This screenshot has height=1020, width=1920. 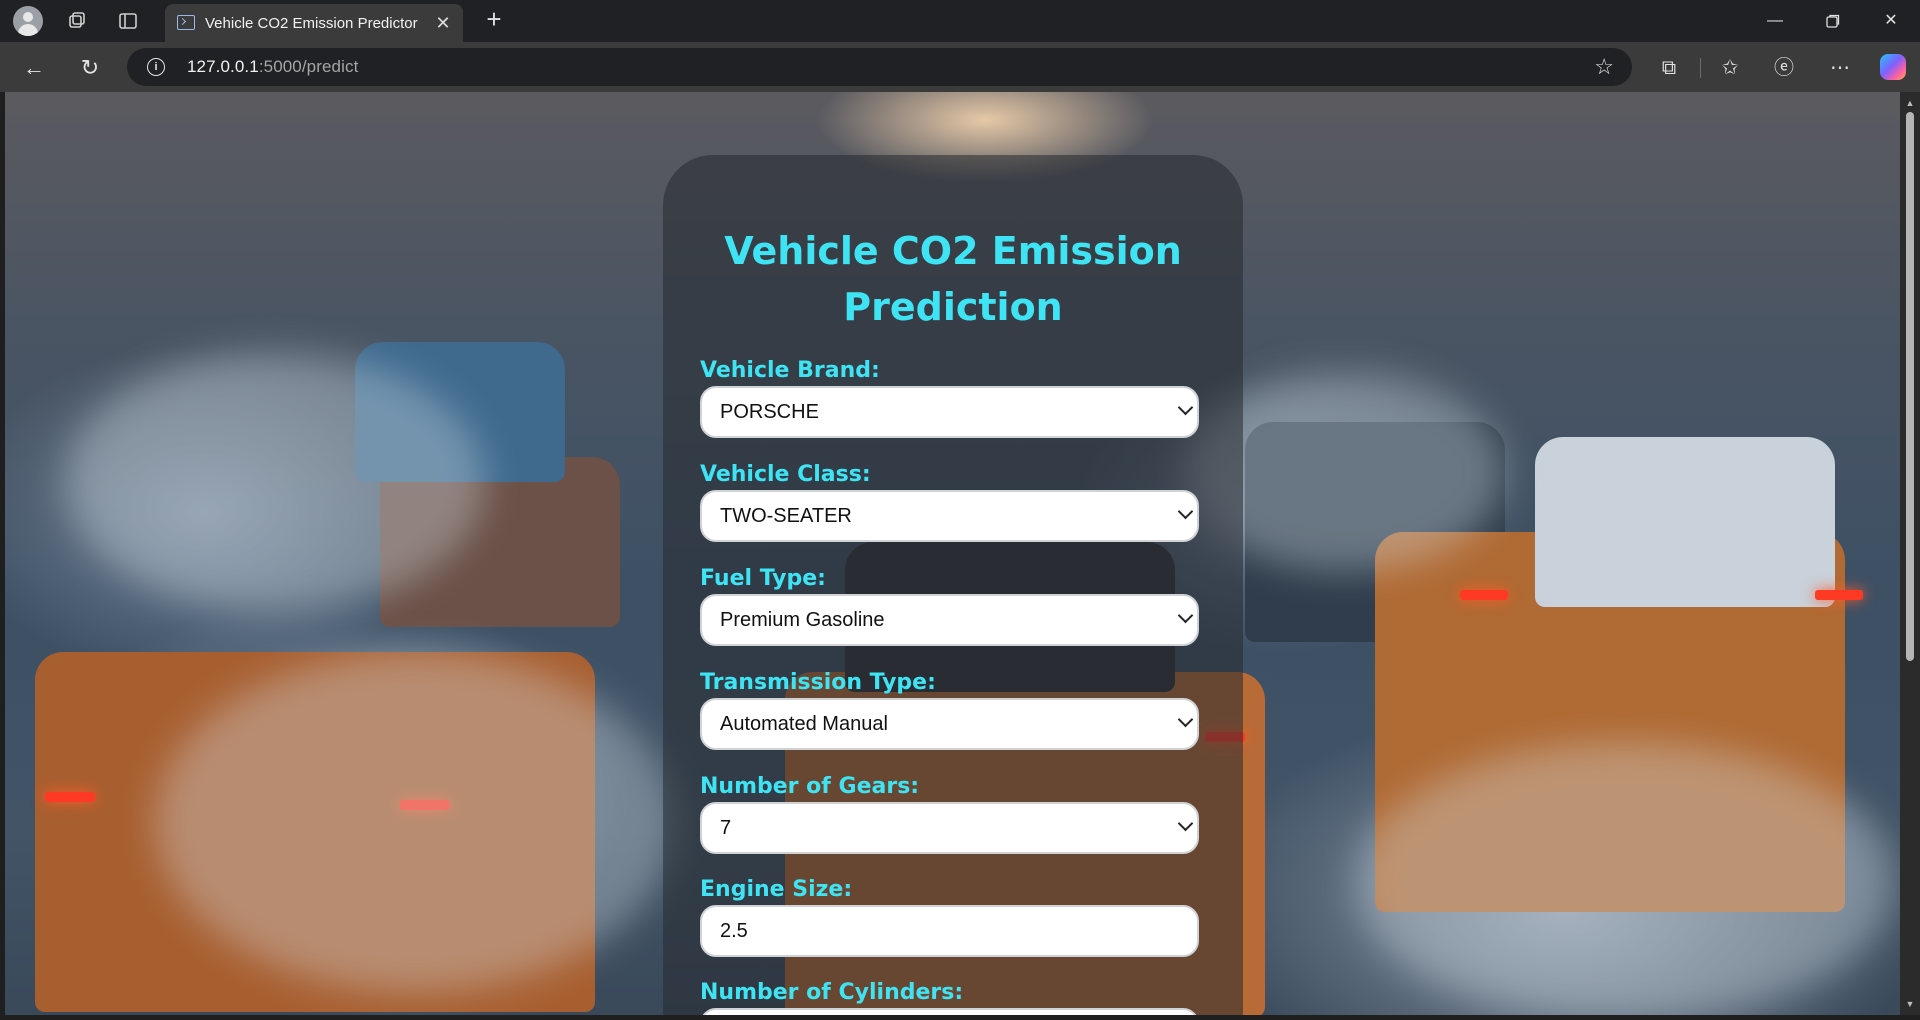 I want to click on engine-size-input: 2.5, so click(x=949, y=931).